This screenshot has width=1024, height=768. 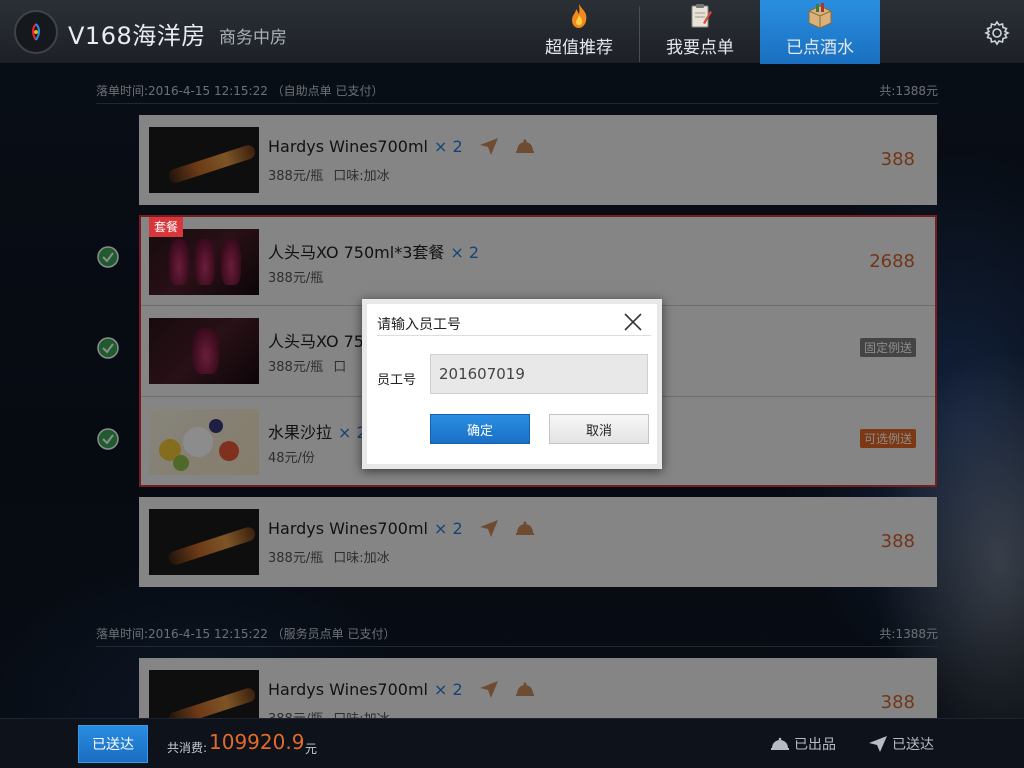 What do you see at coordinates (780, 743) in the screenshot?
I see `cloche-icon` at bounding box center [780, 743].